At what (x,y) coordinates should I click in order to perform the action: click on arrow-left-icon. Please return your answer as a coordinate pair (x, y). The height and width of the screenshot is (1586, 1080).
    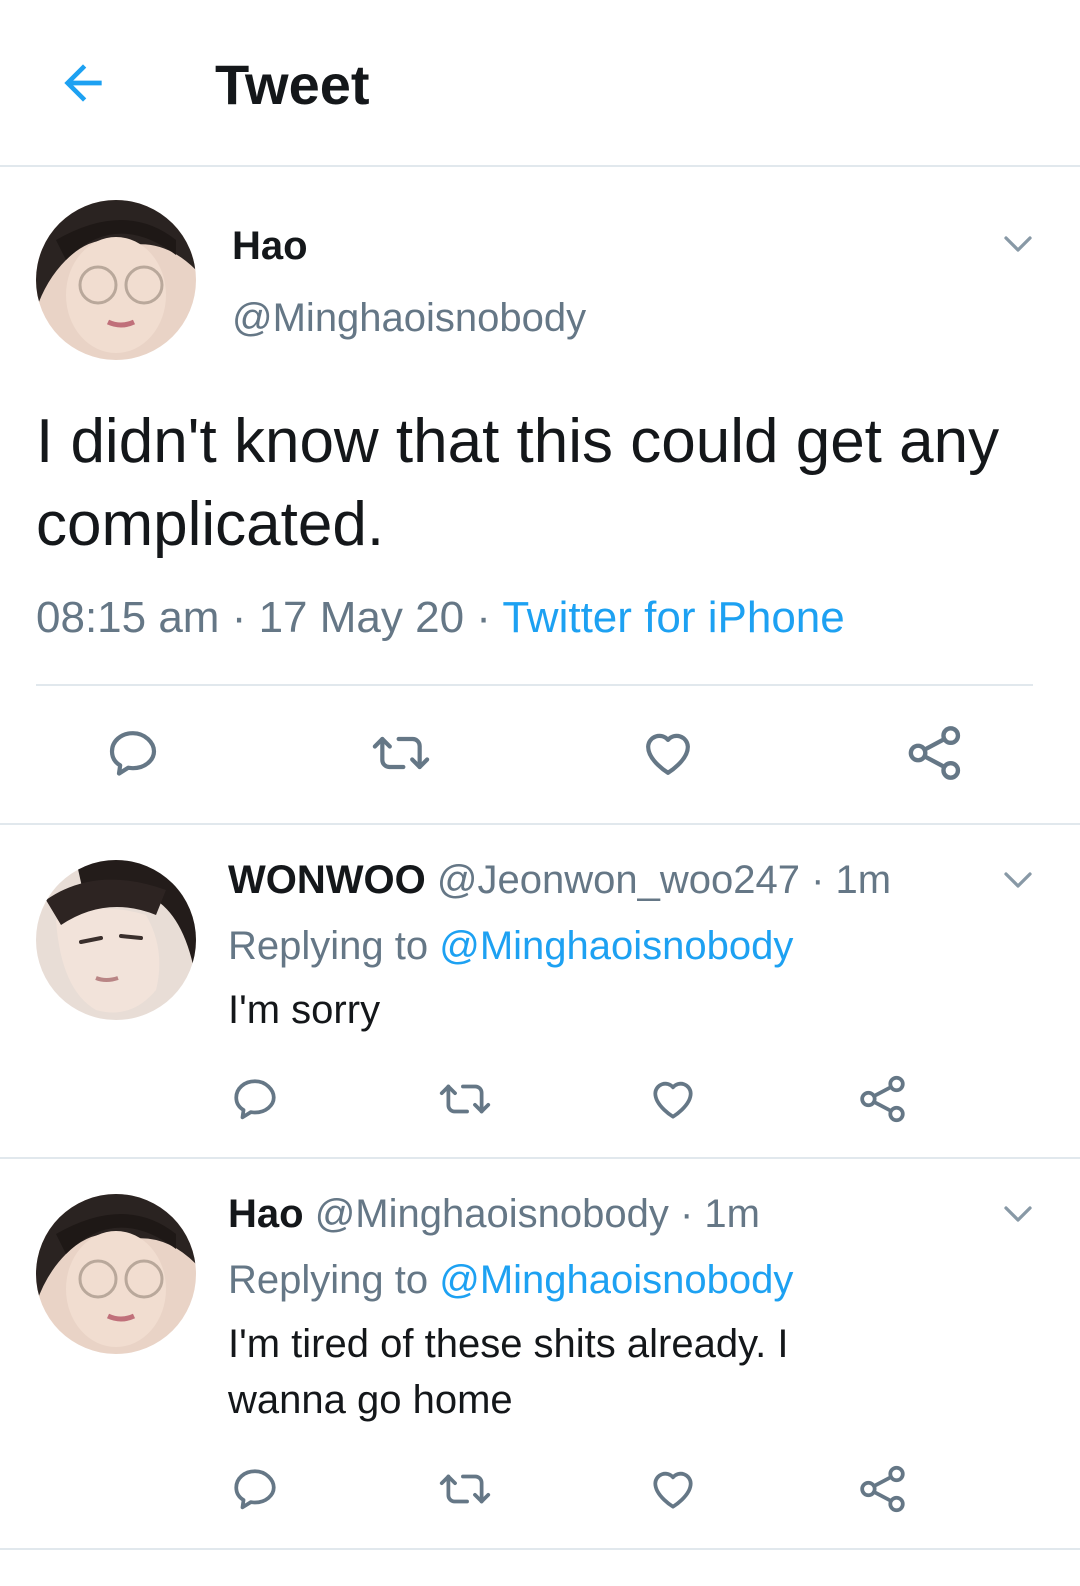
    Looking at the image, I should click on (83, 83).